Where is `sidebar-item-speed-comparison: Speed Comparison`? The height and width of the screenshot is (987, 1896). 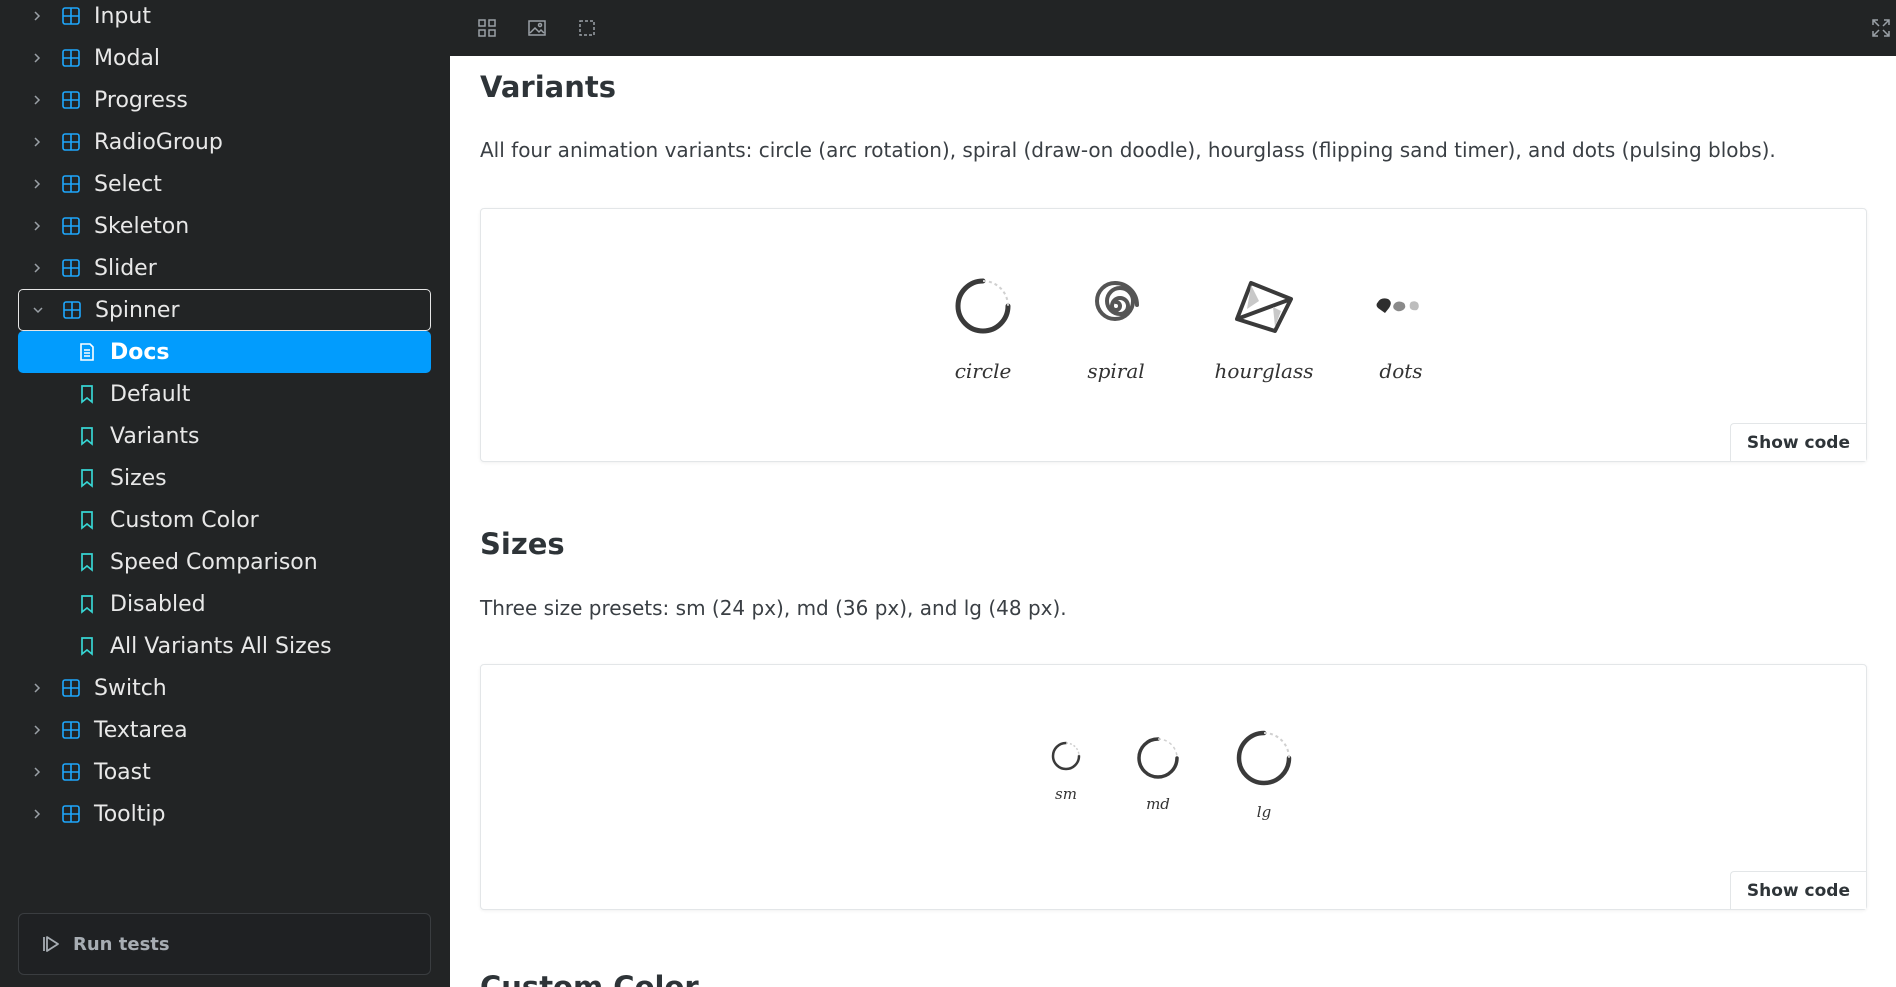 sidebar-item-speed-comparison: Speed Comparison is located at coordinates (224, 562).